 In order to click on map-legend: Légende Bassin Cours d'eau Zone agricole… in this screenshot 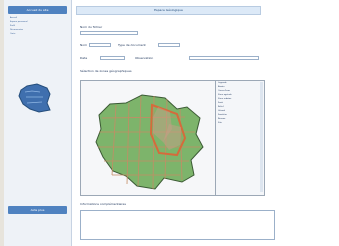, I will do `click(240, 138)`.